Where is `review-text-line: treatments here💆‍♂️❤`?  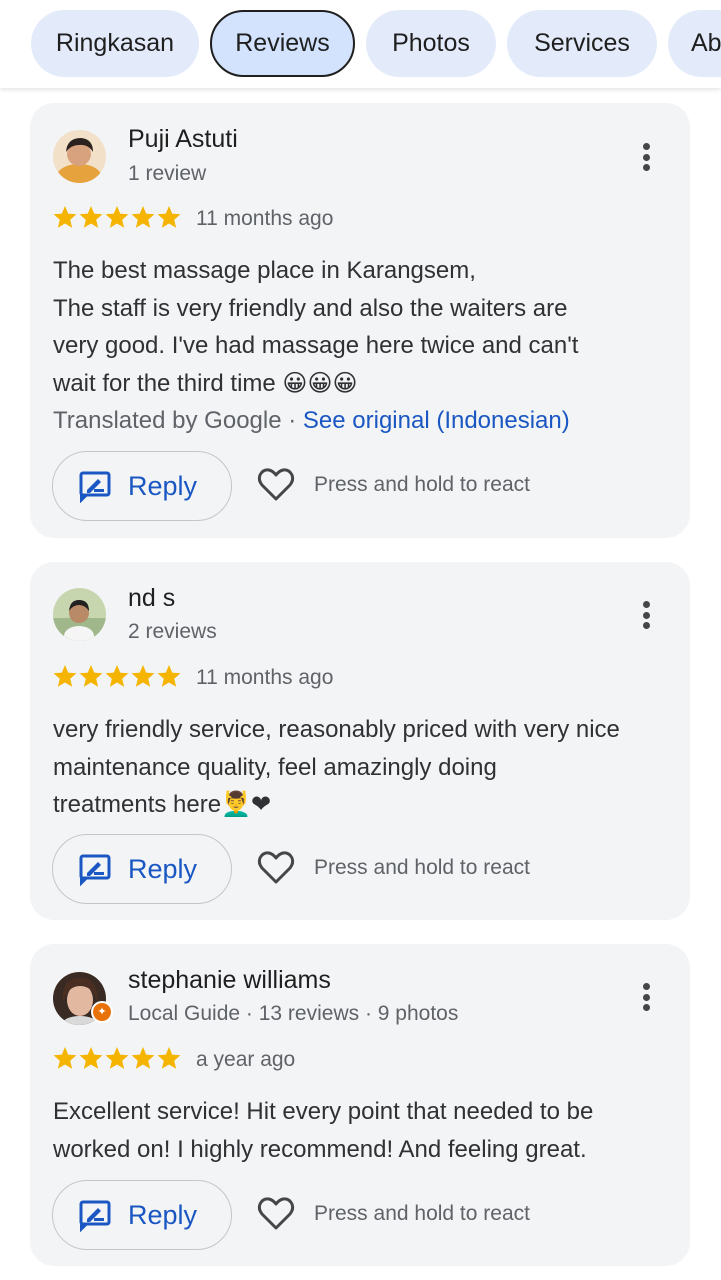
review-text-line: treatments here💆‍♂️❤ is located at coordinates (162, 804).